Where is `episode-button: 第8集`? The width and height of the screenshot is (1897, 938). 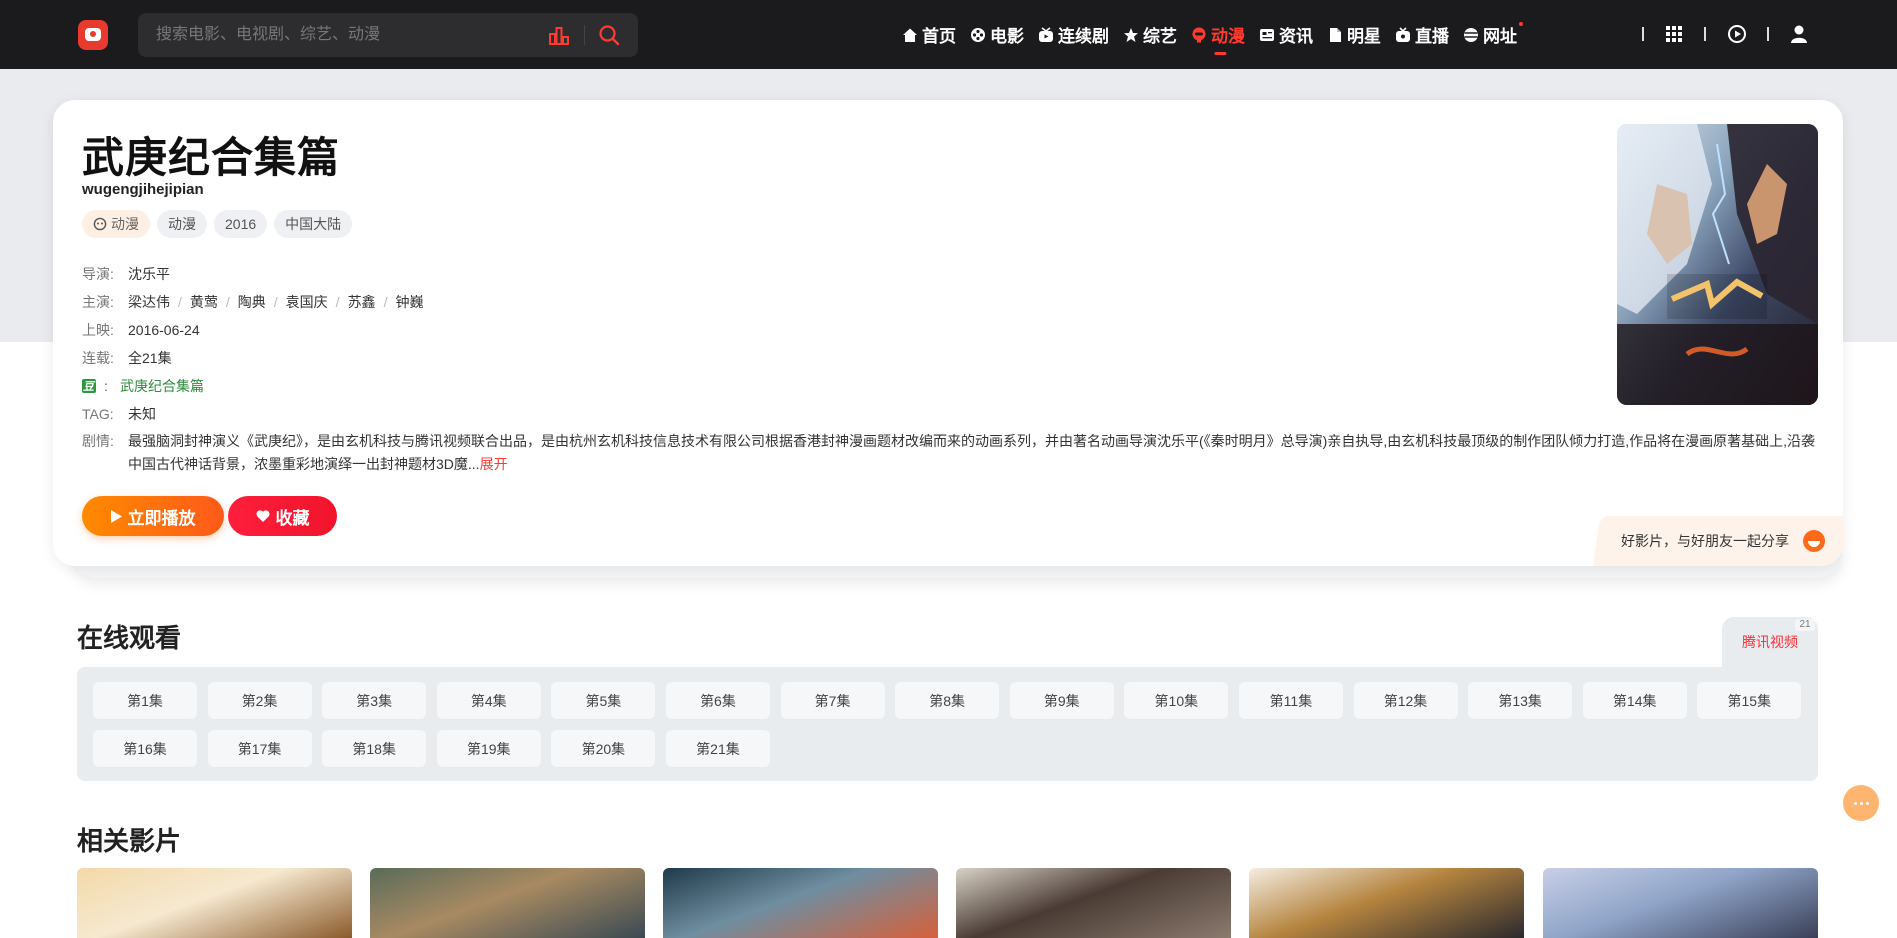
episode-button: 第8集 is located at coordinates (947, 700).